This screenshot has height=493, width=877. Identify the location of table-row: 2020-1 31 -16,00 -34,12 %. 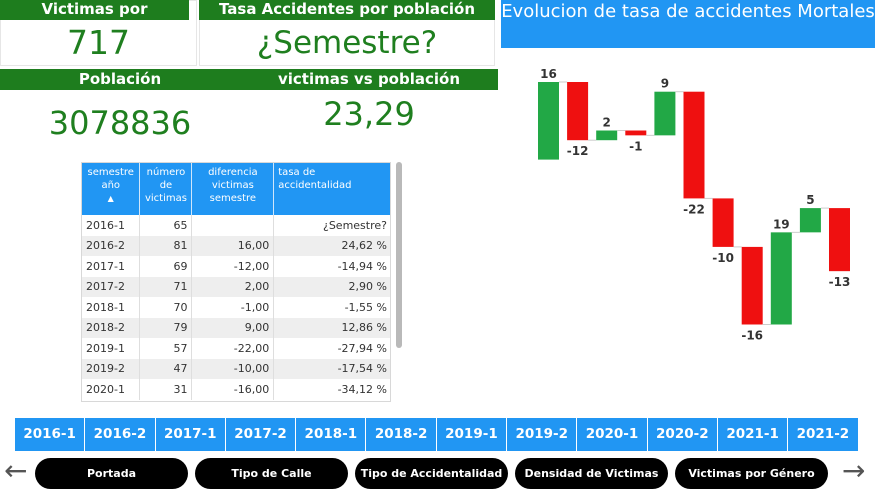
(236, 389).